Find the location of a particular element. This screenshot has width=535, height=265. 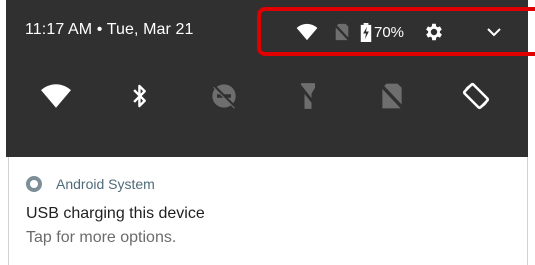

flashlight-off-icon is located at coordinates (308, 98).